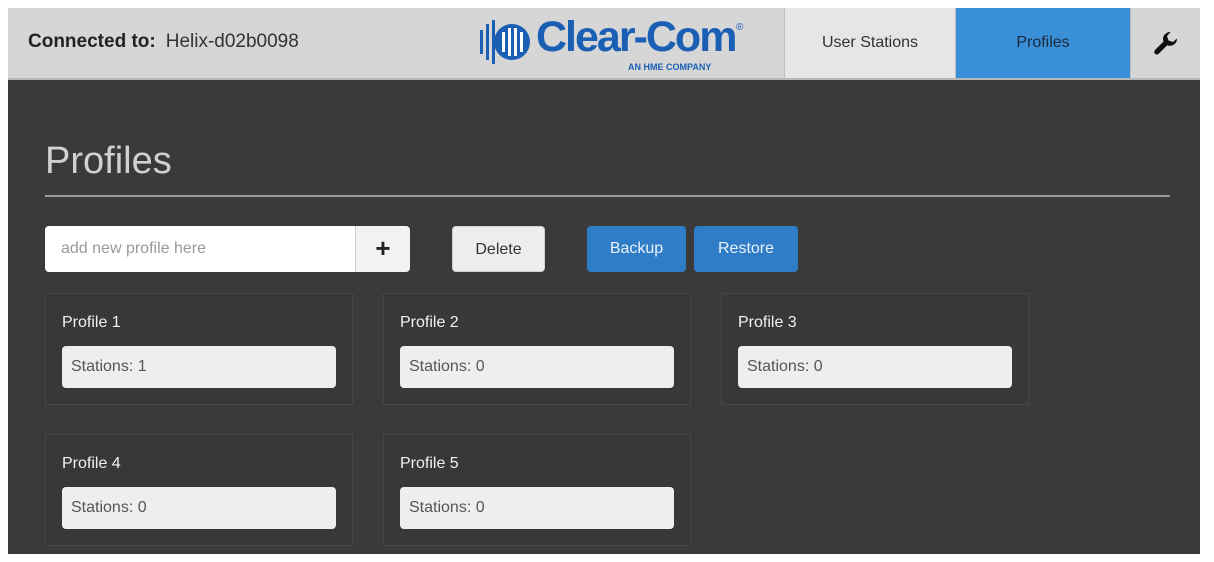  I want to click on title-divider, so click(607, 196).